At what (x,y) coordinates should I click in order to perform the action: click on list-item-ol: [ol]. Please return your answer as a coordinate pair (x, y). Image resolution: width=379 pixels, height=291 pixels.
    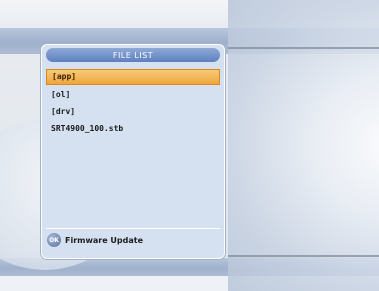
    Looking at the image, I should click on (133, 95).